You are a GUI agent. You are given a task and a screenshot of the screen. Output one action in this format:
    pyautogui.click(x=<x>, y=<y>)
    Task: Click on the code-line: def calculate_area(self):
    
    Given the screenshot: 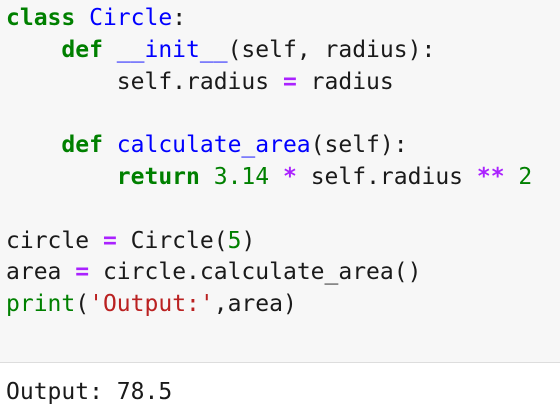 What is the action you would take?
    pyautogui.click(x=207, y=145)
    